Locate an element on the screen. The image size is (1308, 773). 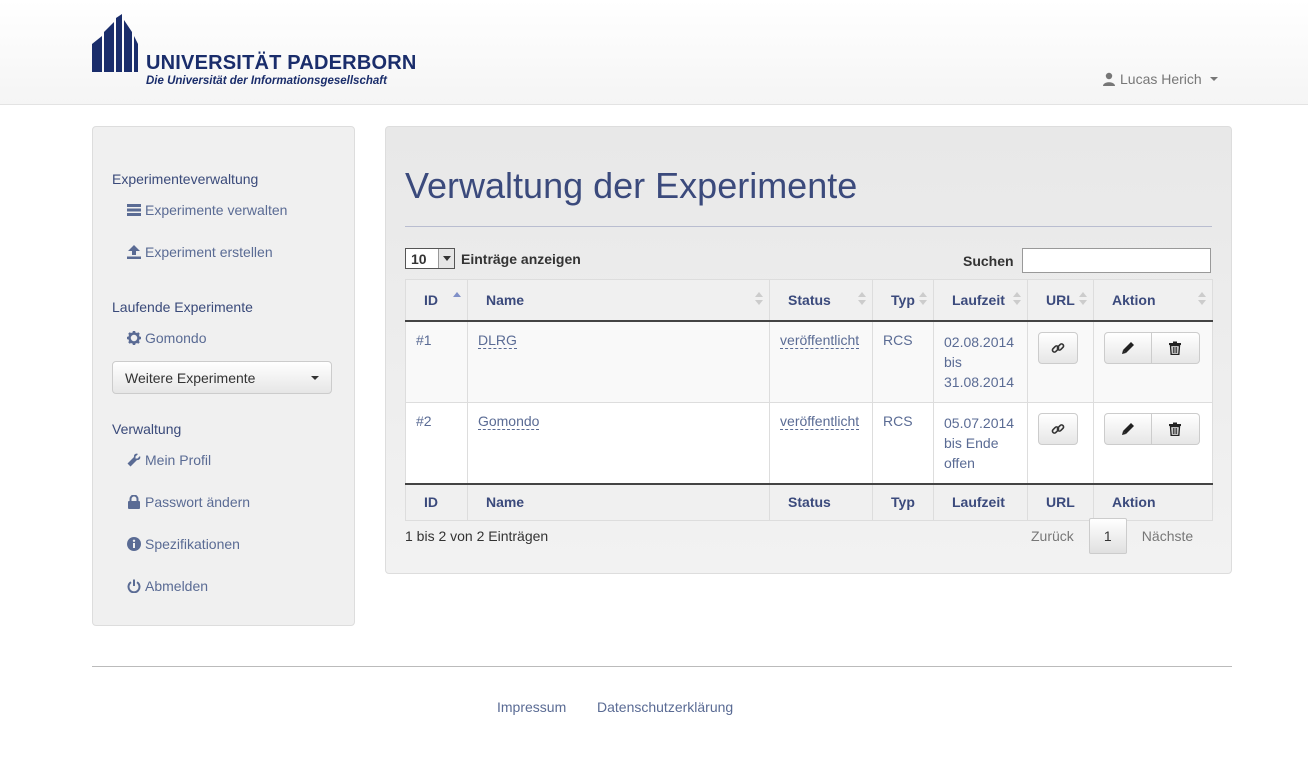
experiment-name-link: DLRG is located at coordinates (497, 340).